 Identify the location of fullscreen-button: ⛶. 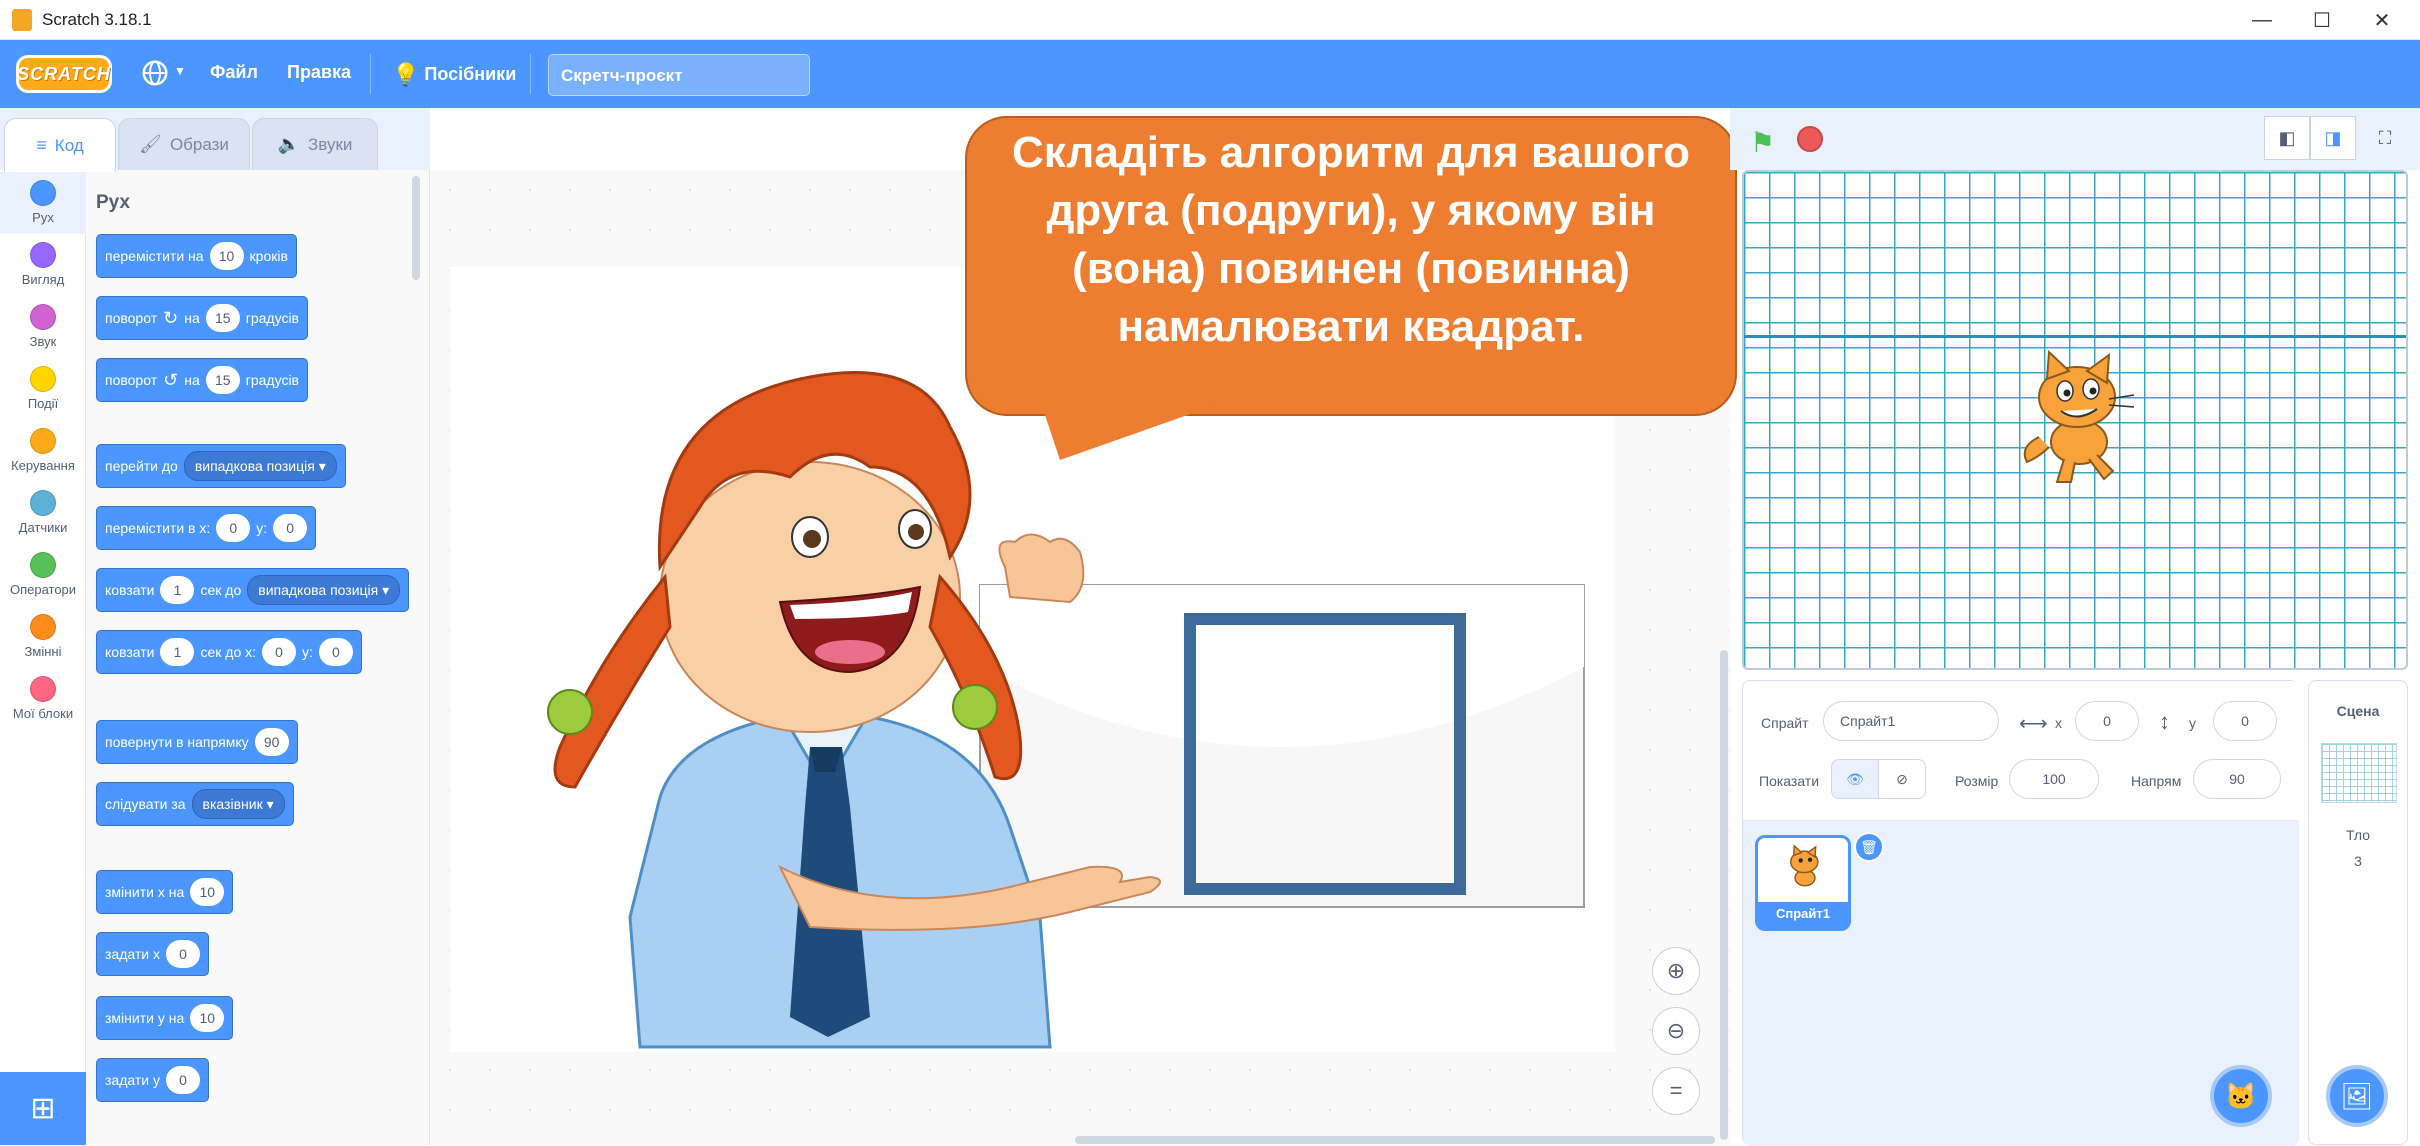
(2385, 138).